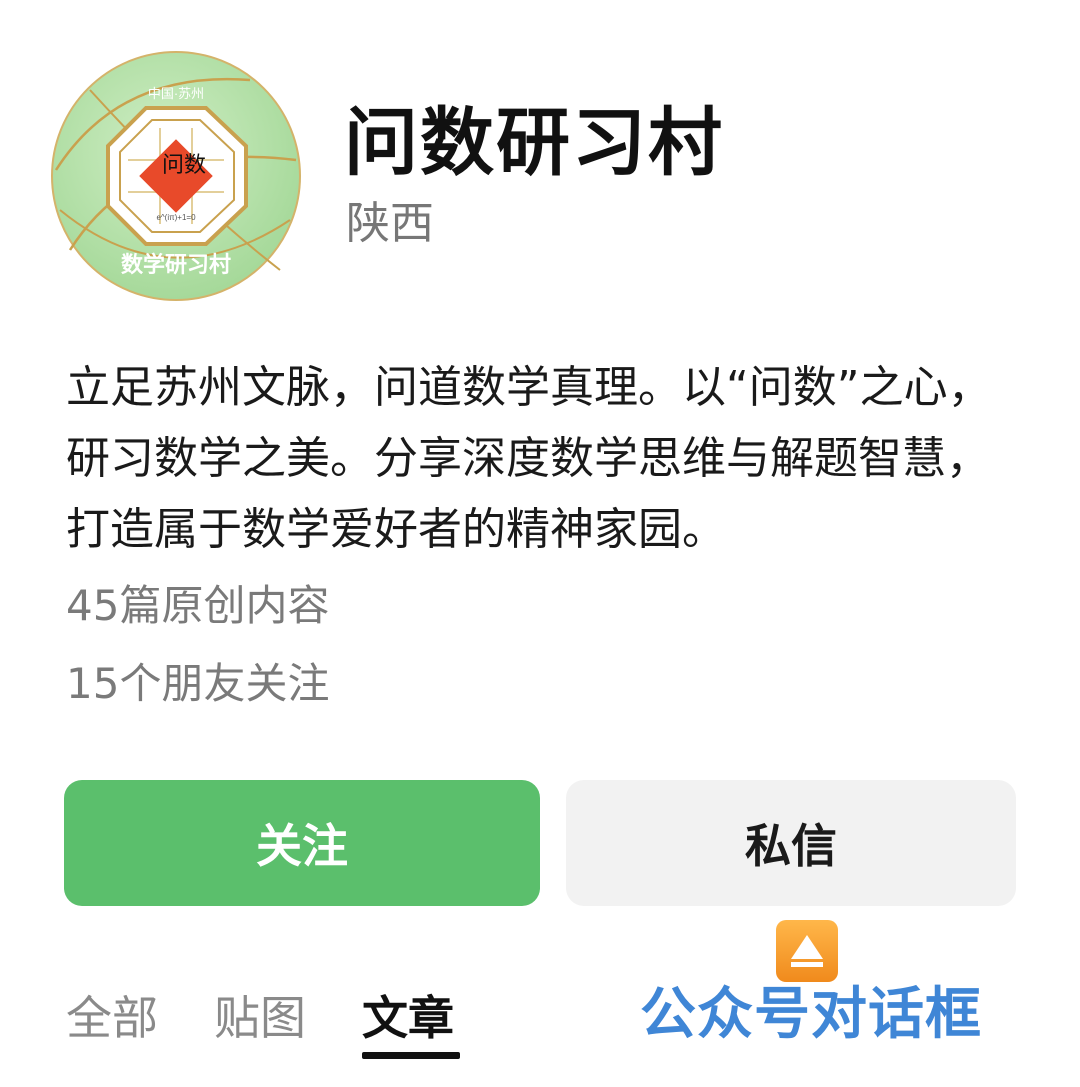 The image size is (1080, 1087). I want to click on account-name: 问数研习村, so click(534, 143).